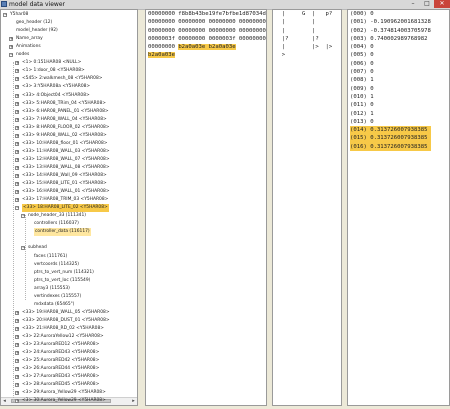 This screenshot has width=450, height=409. Describe the element at coordinates (390, 105) in the screenshot. I see `value-row: (011) 0` at that location.